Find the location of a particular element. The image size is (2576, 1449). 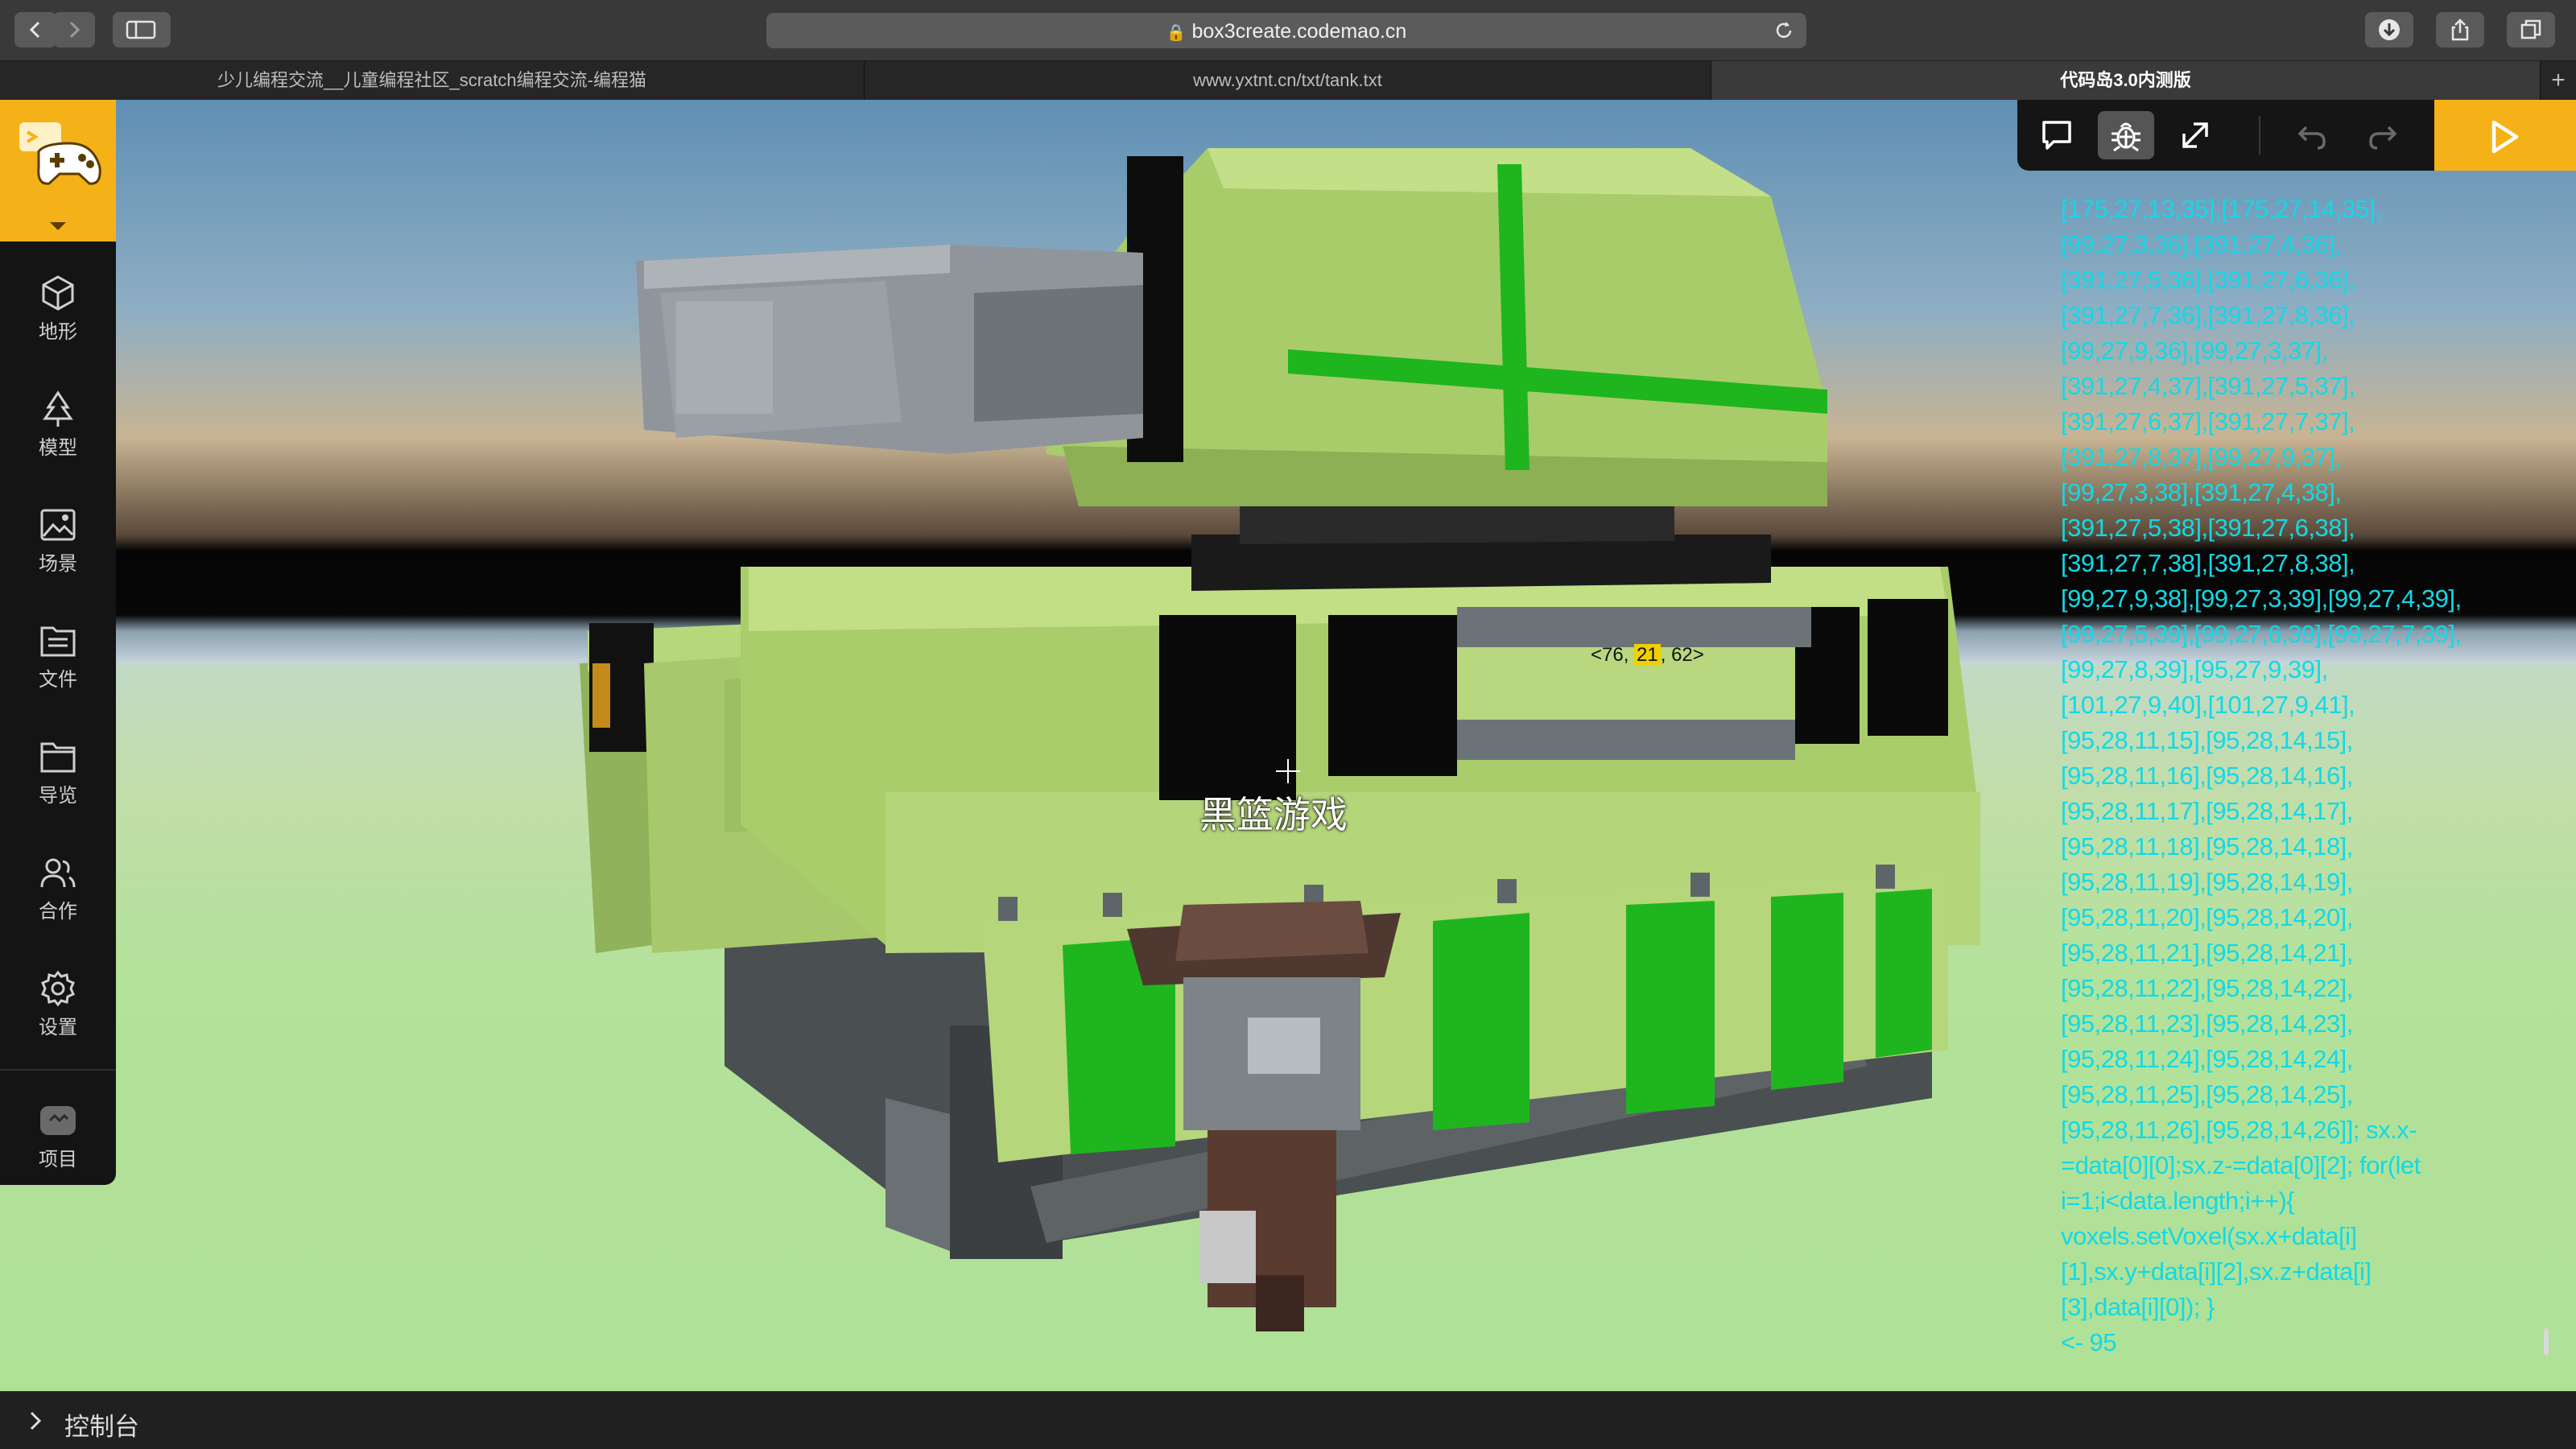

sidebar-item-label: 项目 is located at coordinates (58, 1159).